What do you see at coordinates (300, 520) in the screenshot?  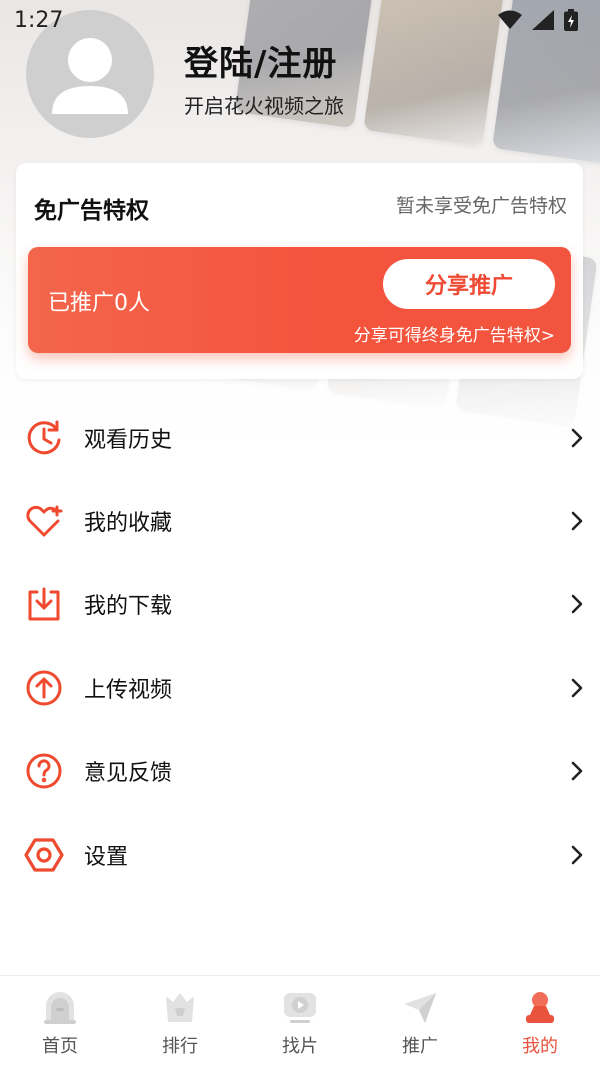 I see `menu-item-favorites: 我的收藏` at bounding box center [300, 520].